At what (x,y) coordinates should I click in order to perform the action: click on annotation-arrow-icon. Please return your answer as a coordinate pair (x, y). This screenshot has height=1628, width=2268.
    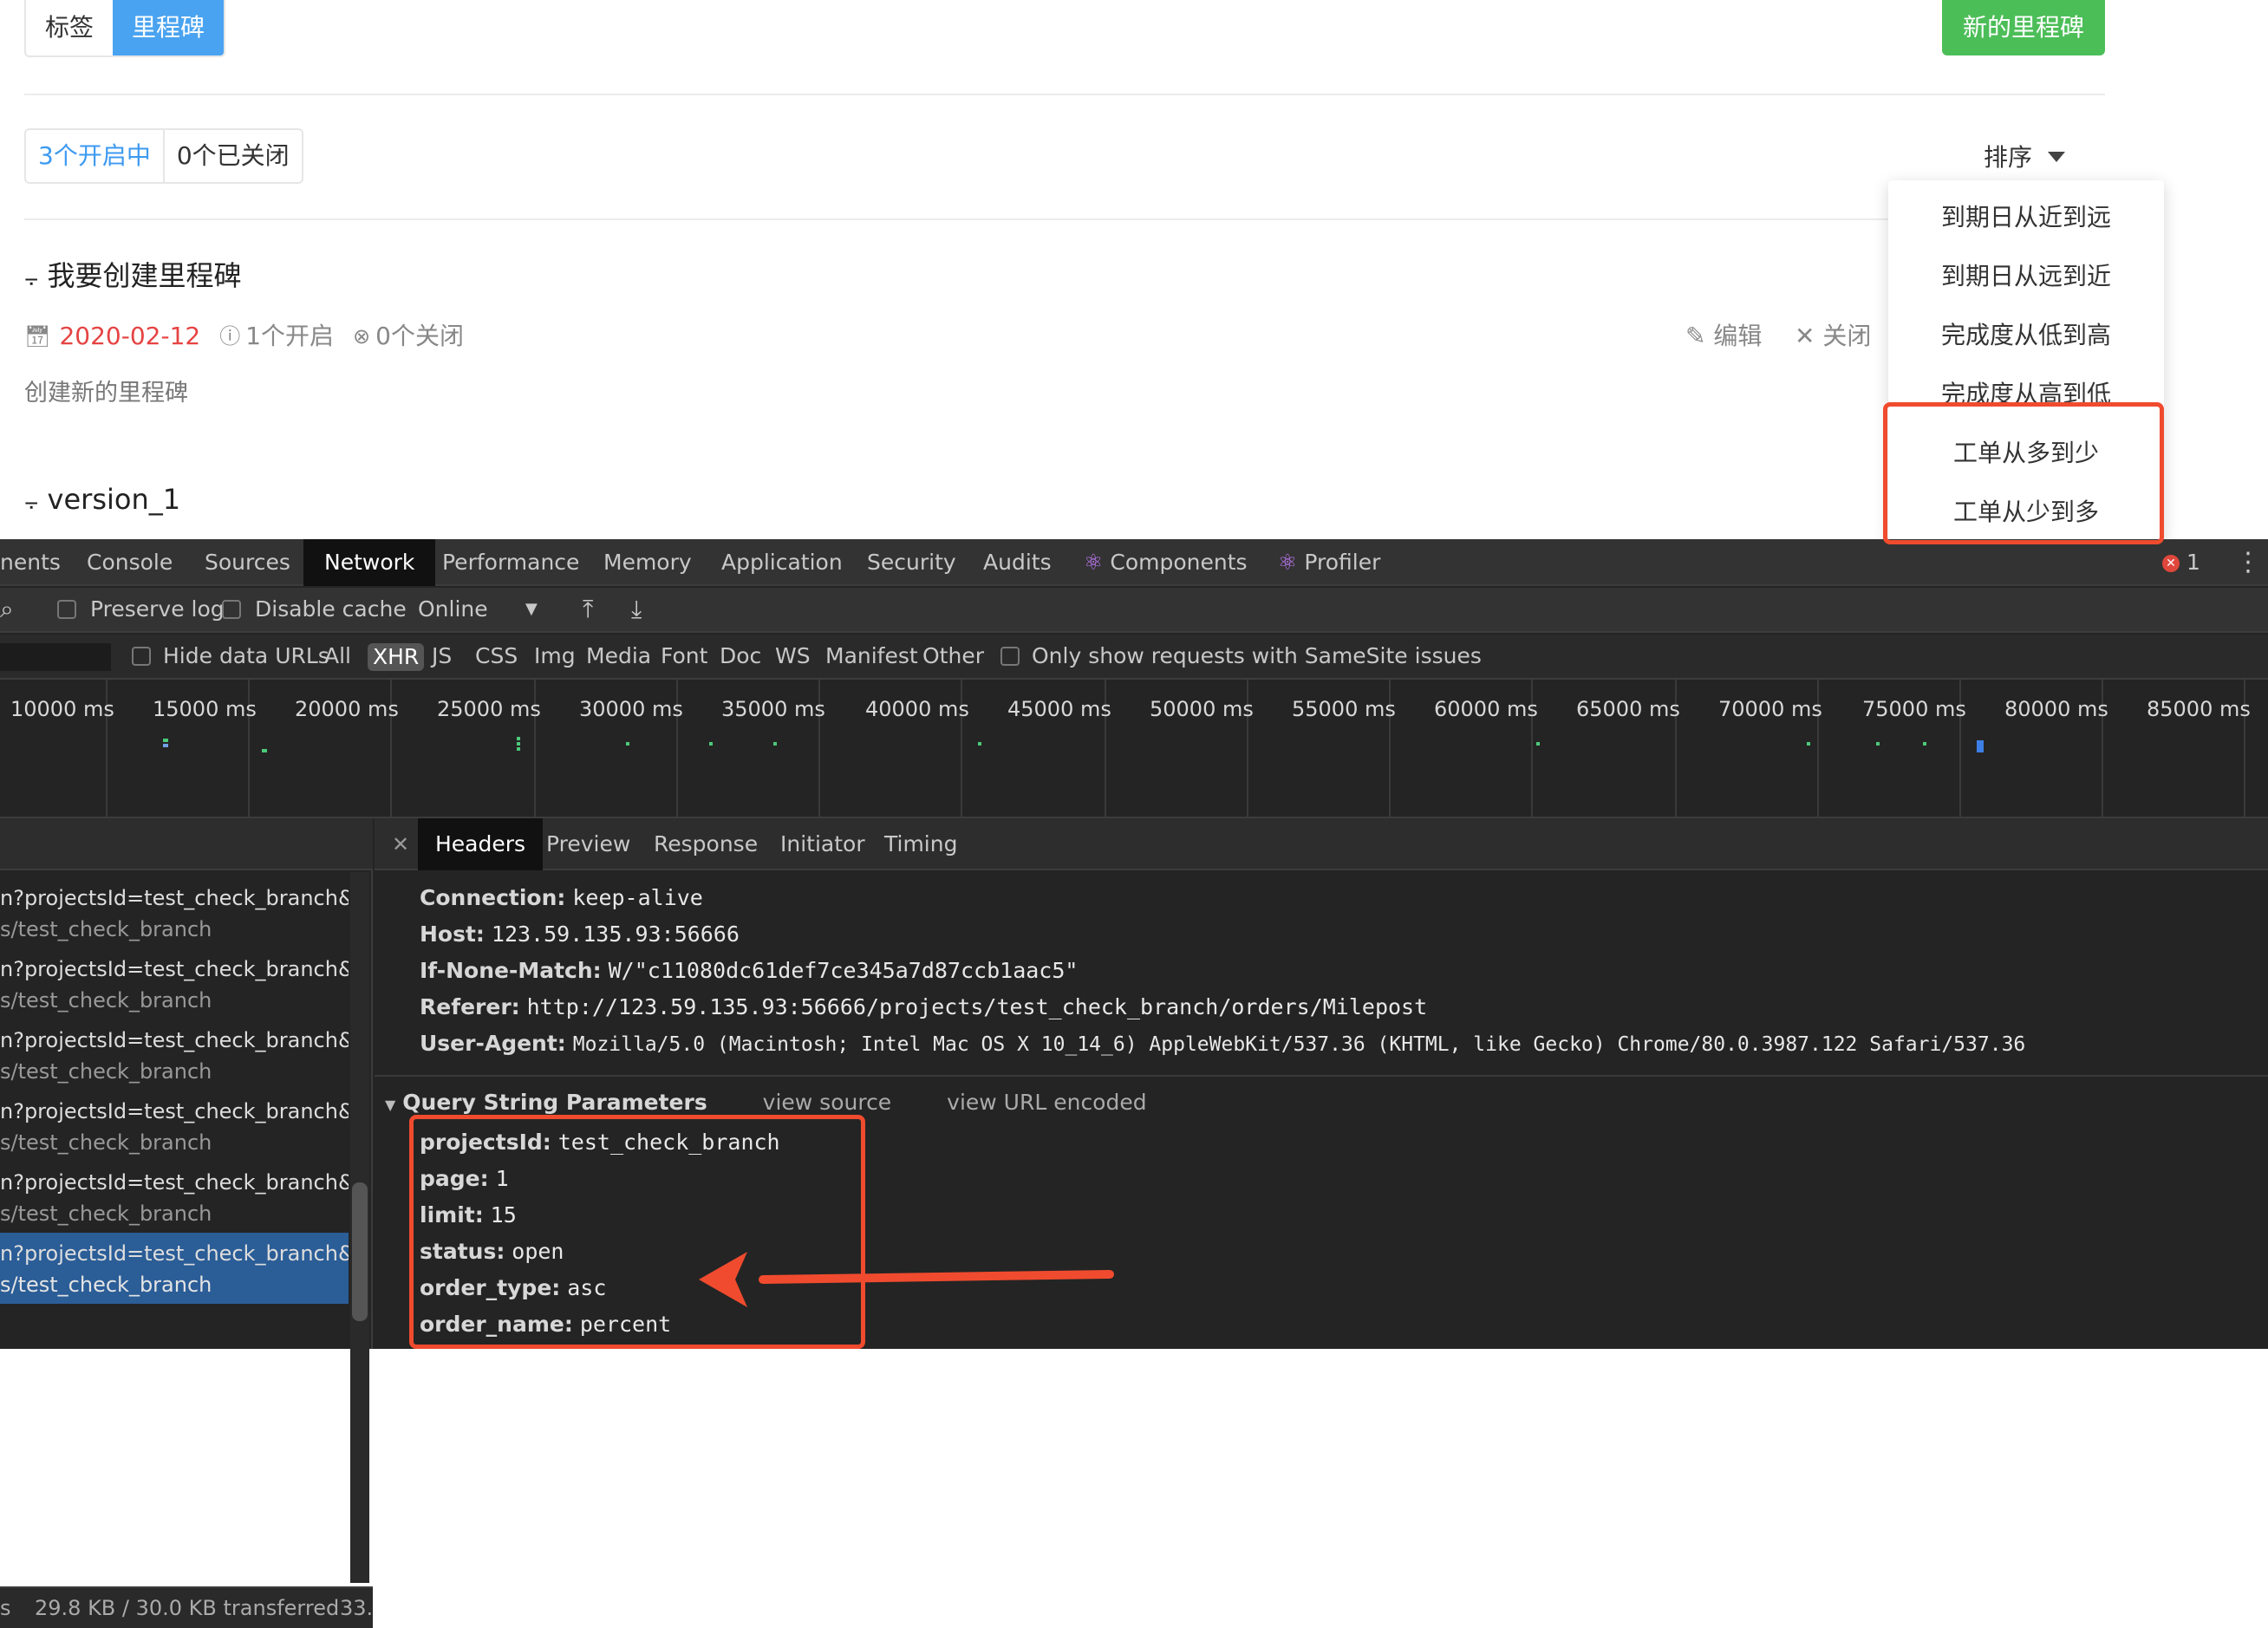
    Looking at the image, I should click on (906, 1279).